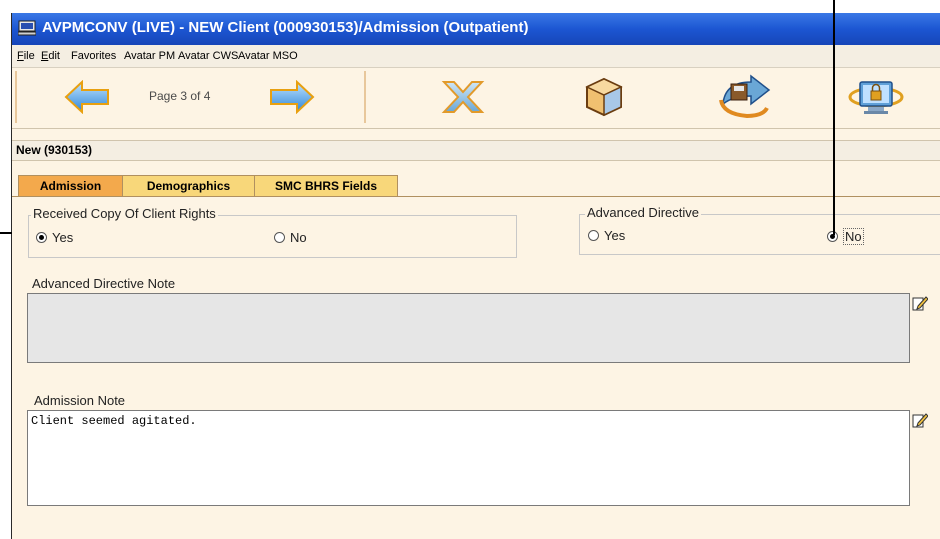 The height and width of the screenshot is (539, 940). I want to click on toolbar: Page 3 of 4, so click(476, 98).